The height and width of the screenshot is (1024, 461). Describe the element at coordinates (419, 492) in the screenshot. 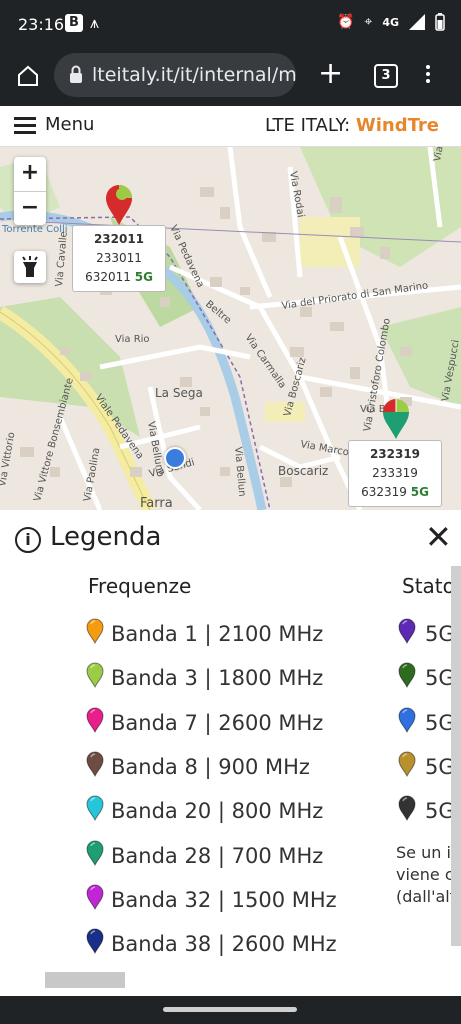

I see `site-b-tag: 5G` at that location.